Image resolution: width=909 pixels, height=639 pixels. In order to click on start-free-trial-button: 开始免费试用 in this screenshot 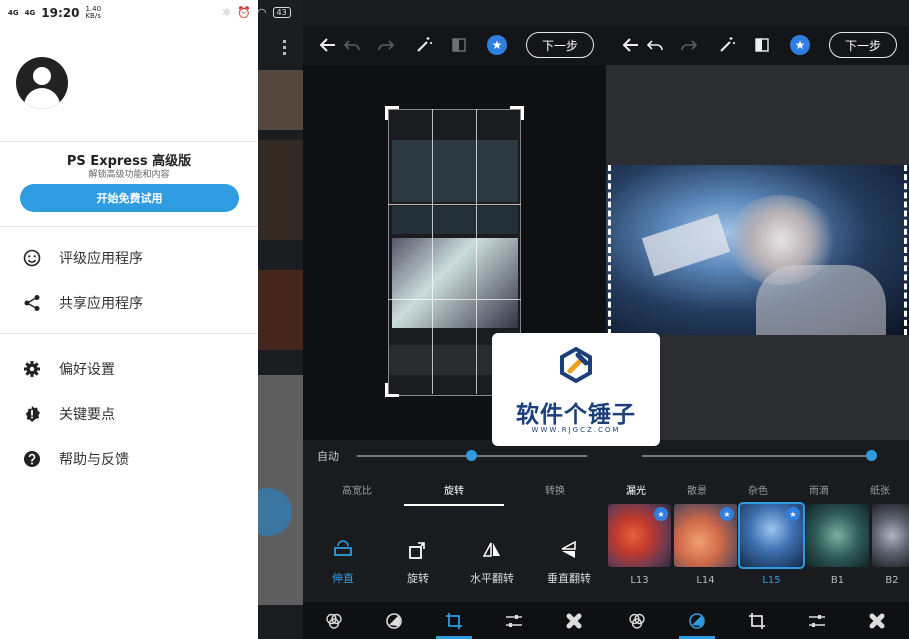, I will do `click(129, 198)`.